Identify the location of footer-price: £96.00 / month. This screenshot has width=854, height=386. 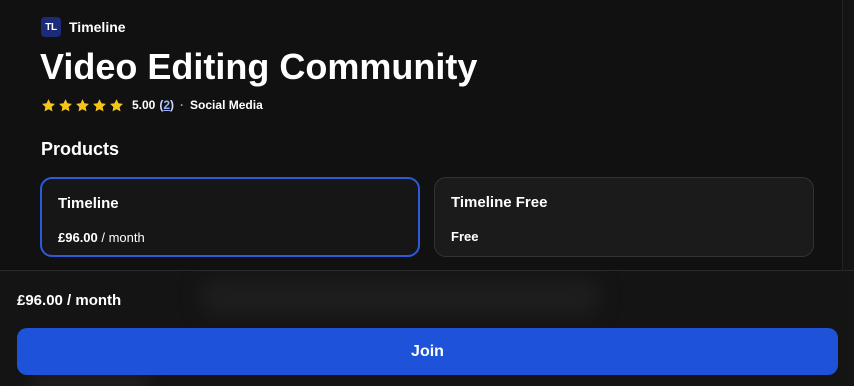
(69, 300).